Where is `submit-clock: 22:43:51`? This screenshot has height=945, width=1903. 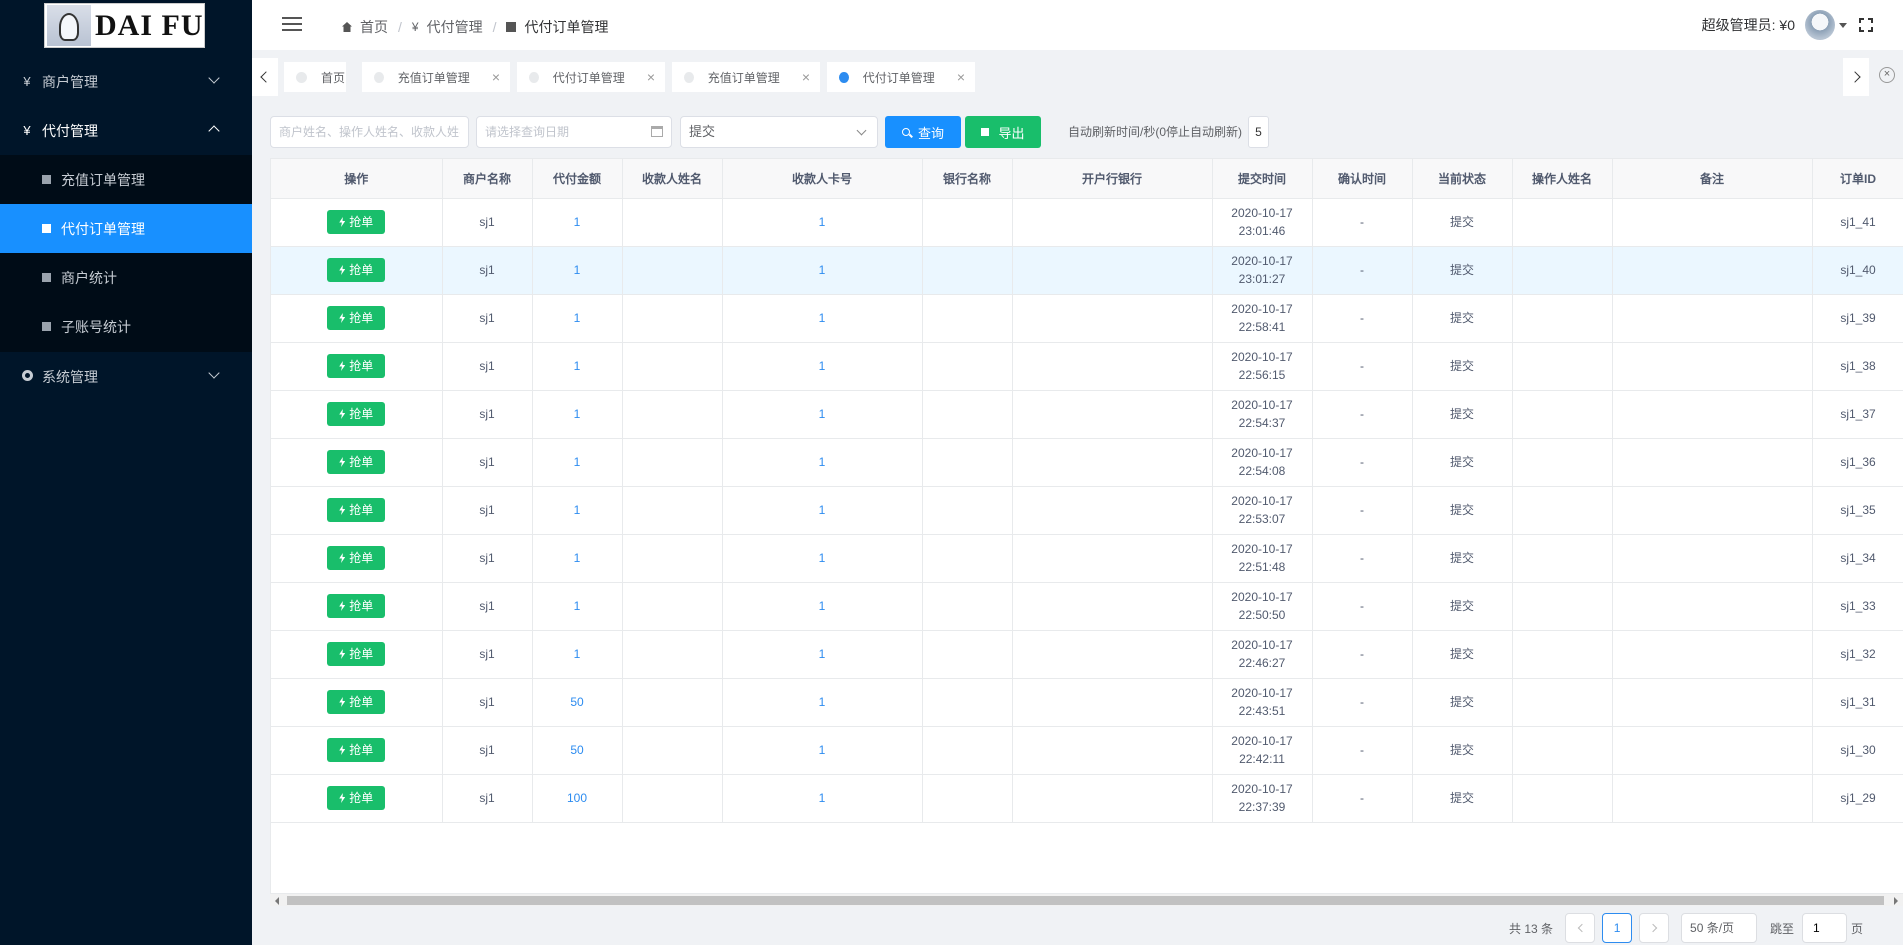 submit-clock: 22:43:51 is located at coordinates (1262, 711).